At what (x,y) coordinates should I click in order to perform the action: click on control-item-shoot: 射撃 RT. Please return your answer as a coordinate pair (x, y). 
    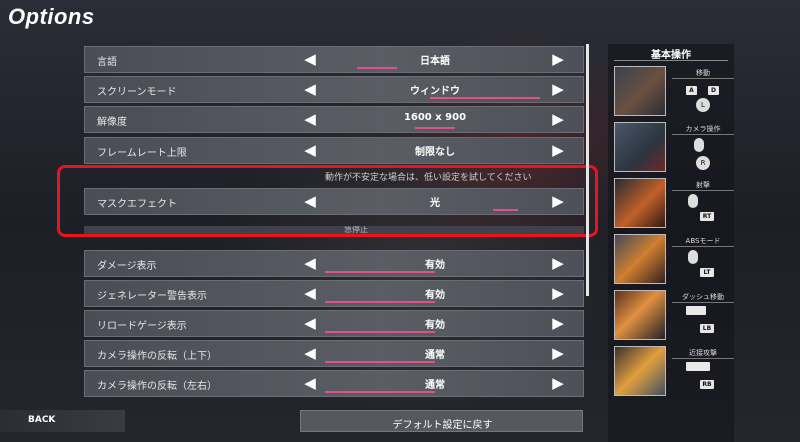
    Looking at the image, I should click on (674, 204).